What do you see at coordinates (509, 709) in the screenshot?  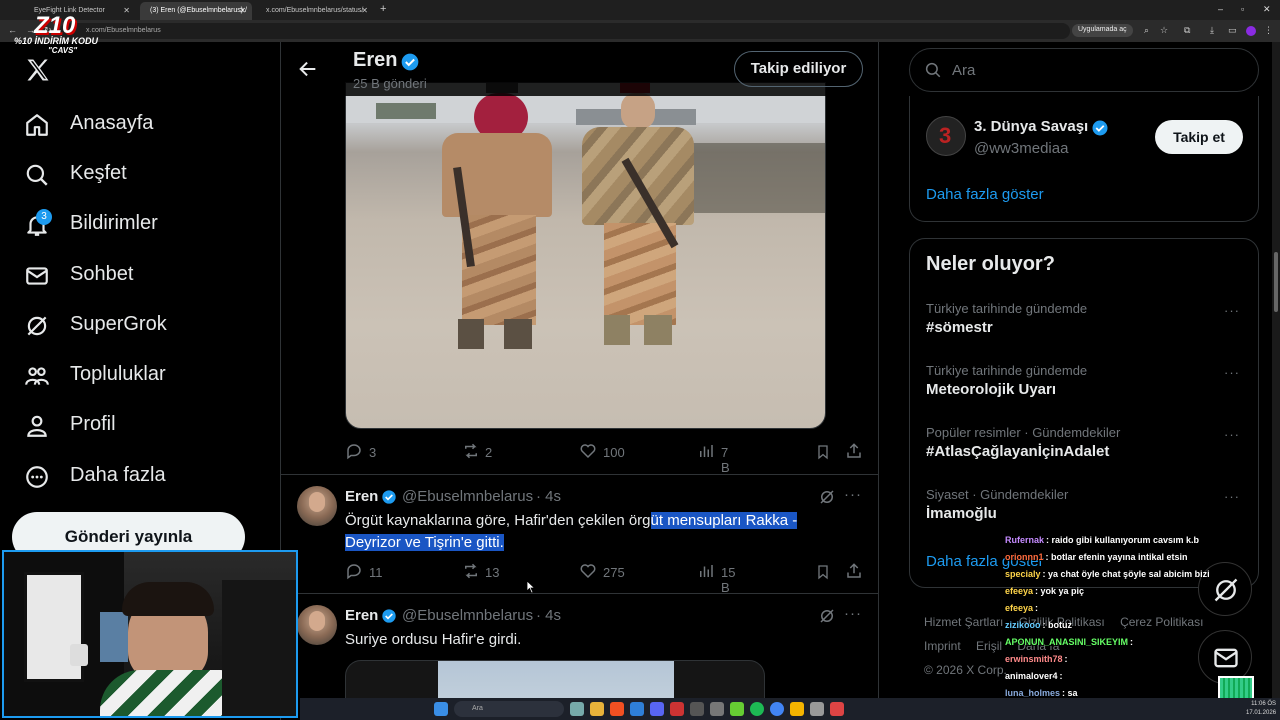 I see `taskbar-search: Ara` at bounding box center [509, 709].